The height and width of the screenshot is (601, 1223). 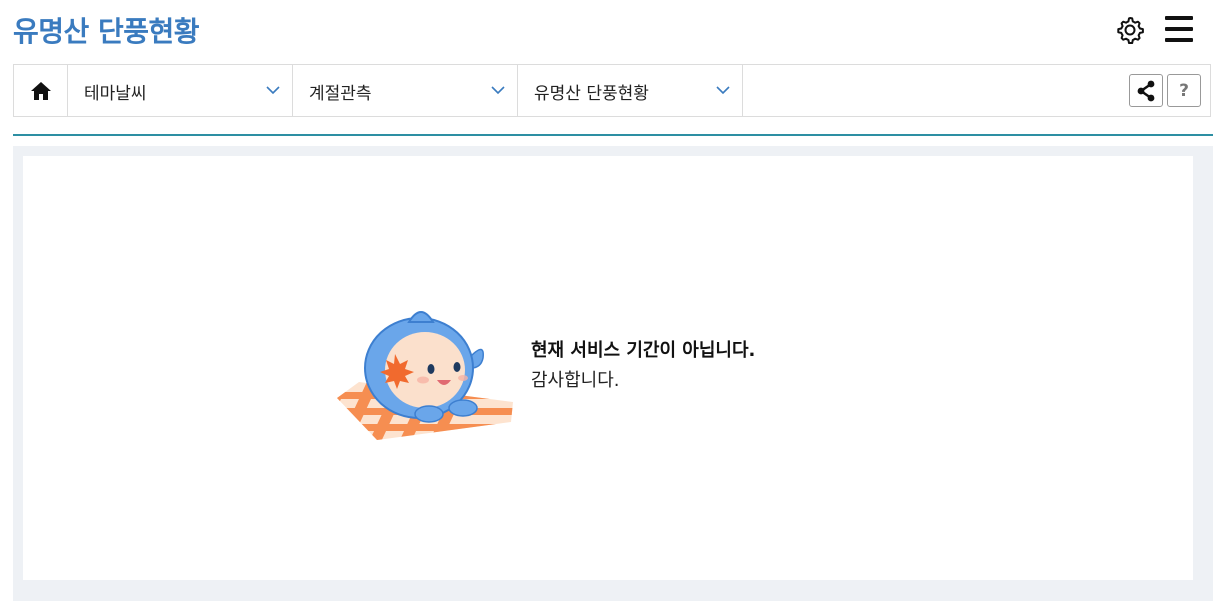 What do you see at coordinates (1179, 29) in the screenshot?
I see `hamburger-menu-icon` at bounding box center [1179, 29].